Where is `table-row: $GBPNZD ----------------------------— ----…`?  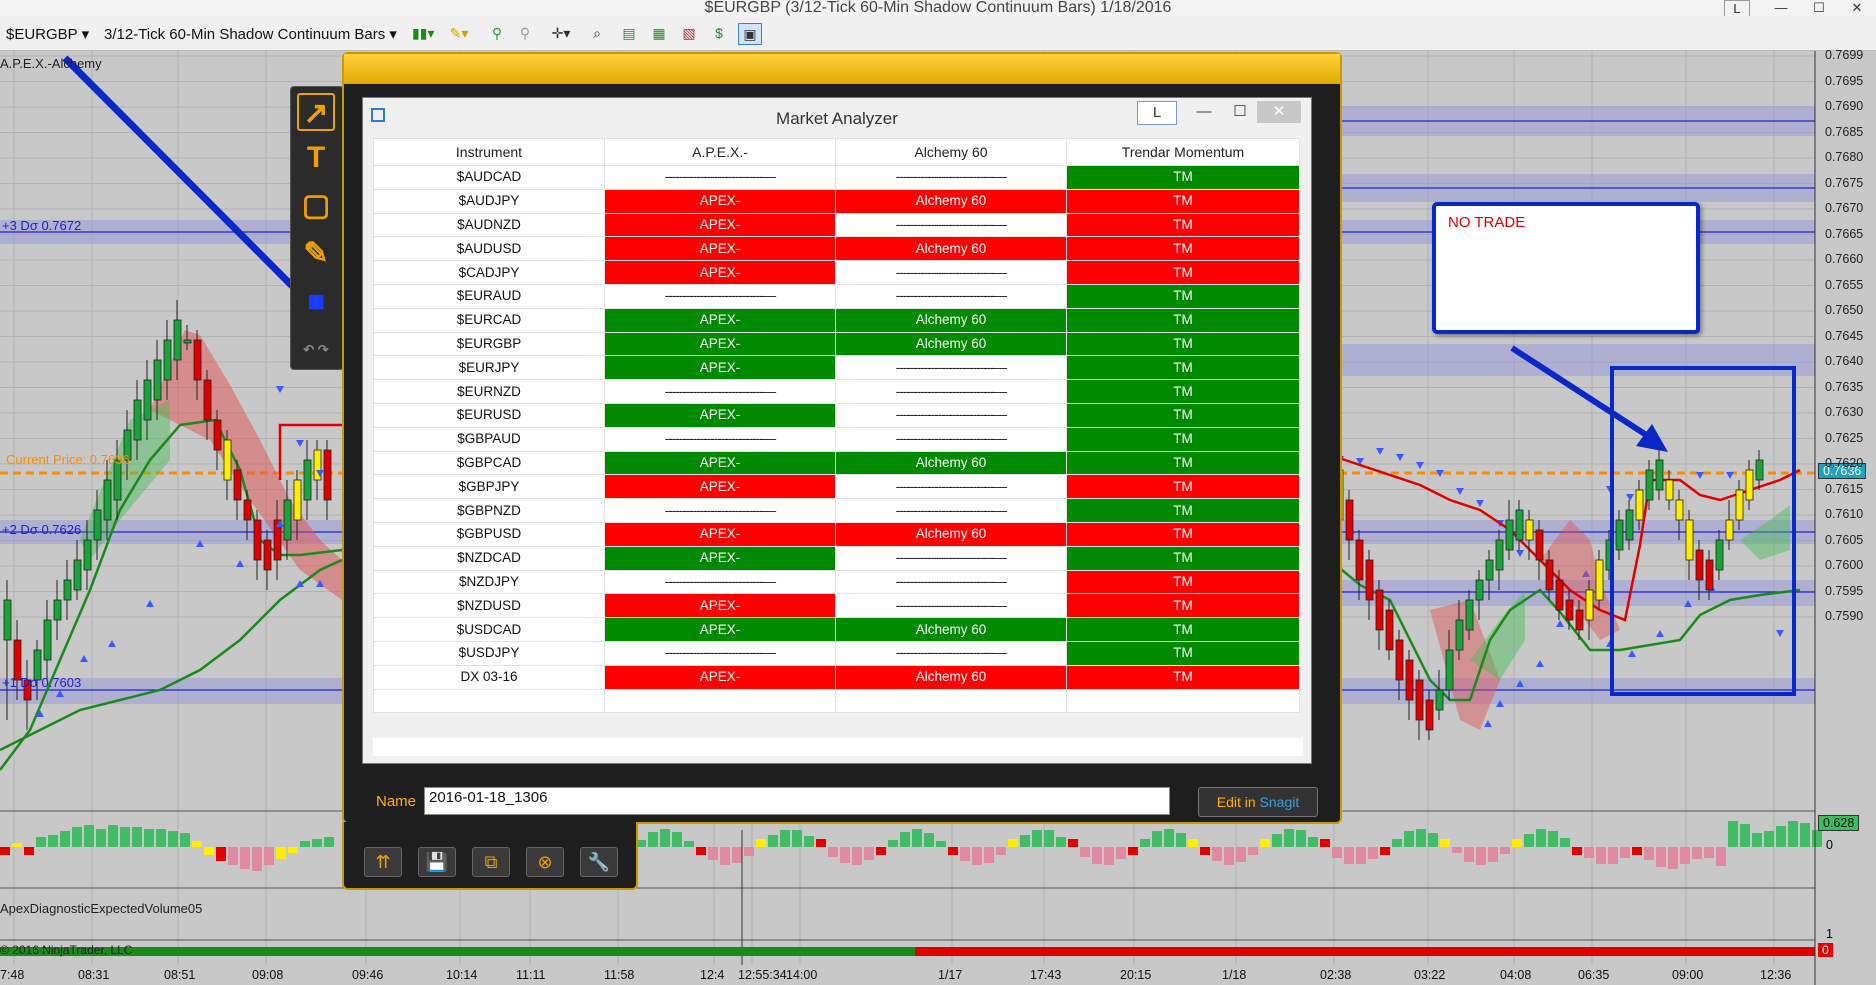 table-row: $GBPNZD ----------------------------— ----… is located at coordinates (836, 510).